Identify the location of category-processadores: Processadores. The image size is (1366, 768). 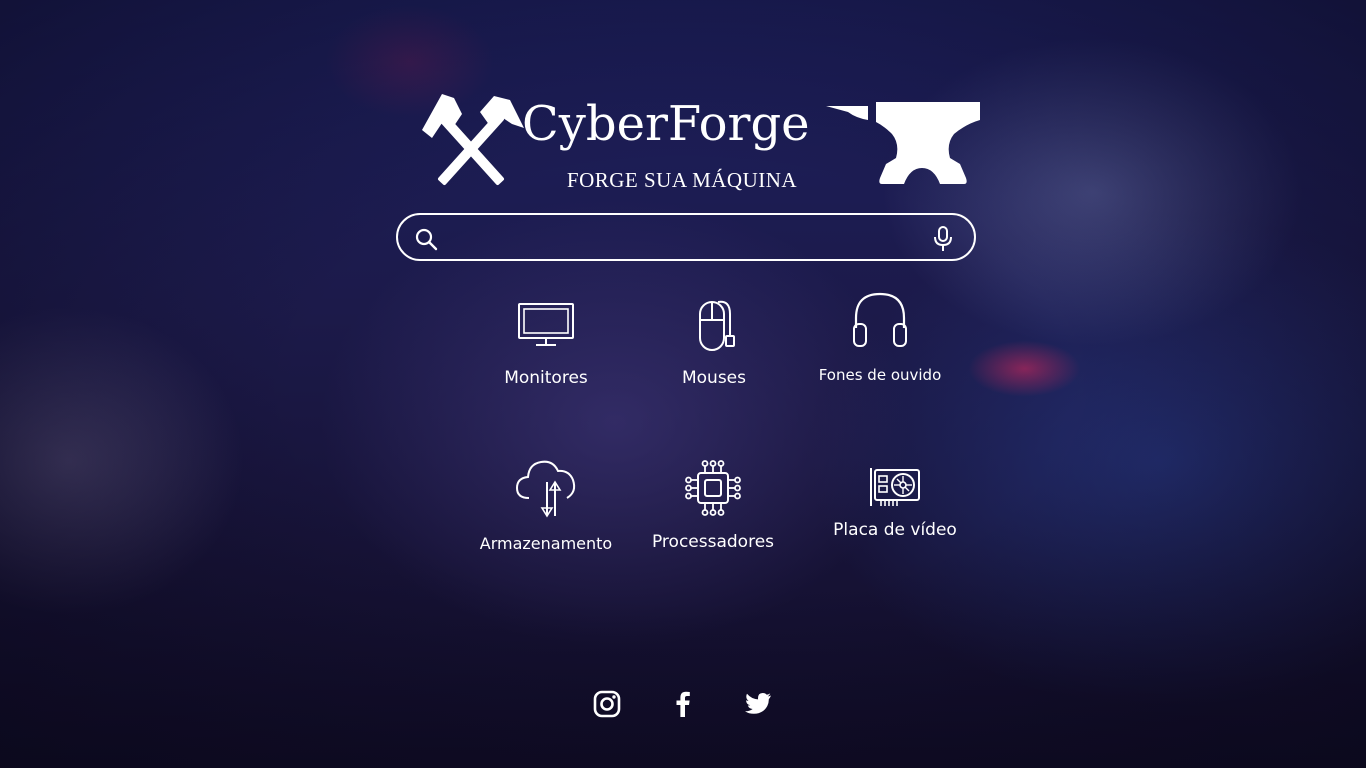
(713, 505).